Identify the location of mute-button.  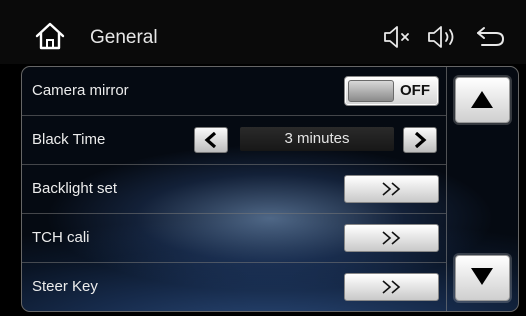
(398, 37).